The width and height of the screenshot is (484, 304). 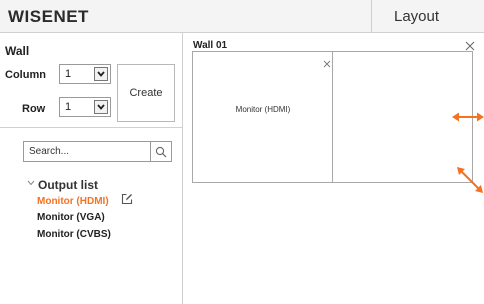 I want to click on monitor-cell-label: Monitor (HDMI), so click(x=263, y=109).